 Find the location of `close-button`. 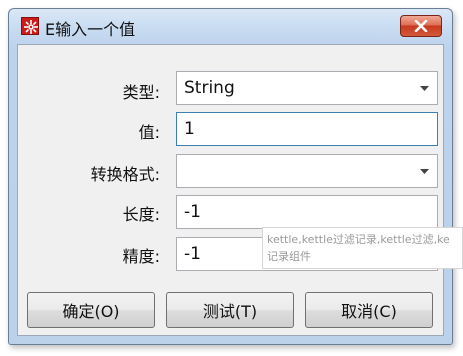

close-button is located at coordinates (421, 26).